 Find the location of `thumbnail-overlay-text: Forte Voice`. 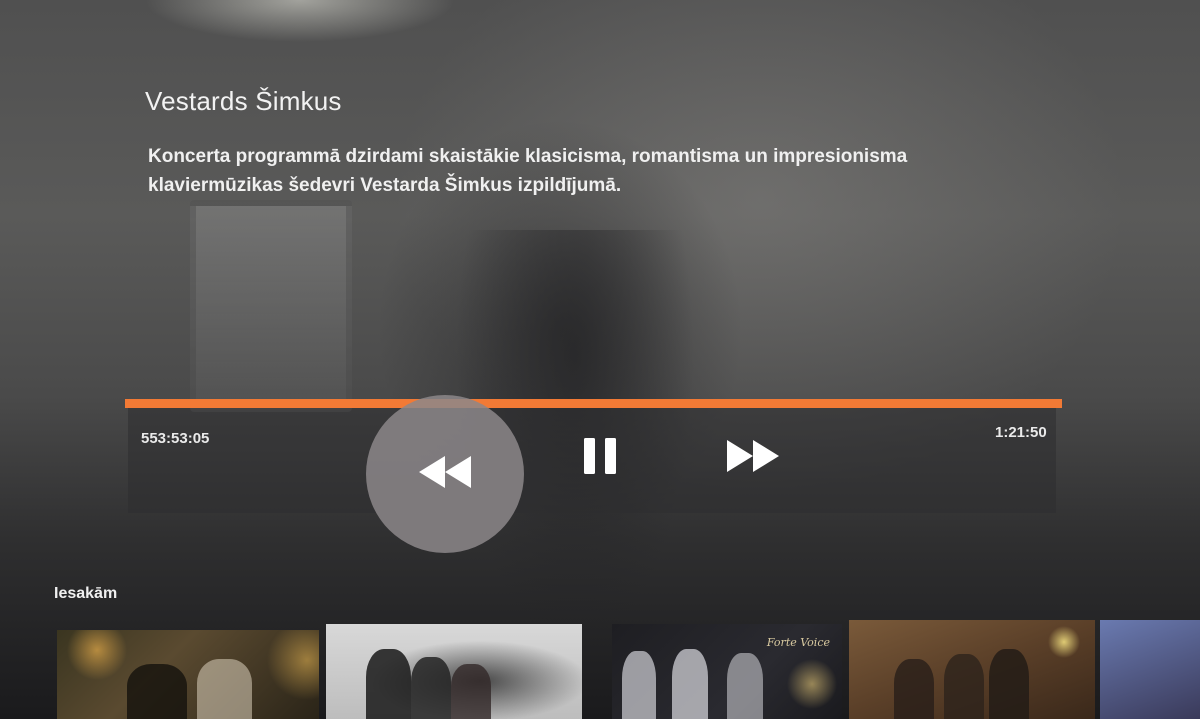

thumbnail-overlay-text: Forte Voice is located at coordinates (798, 642).